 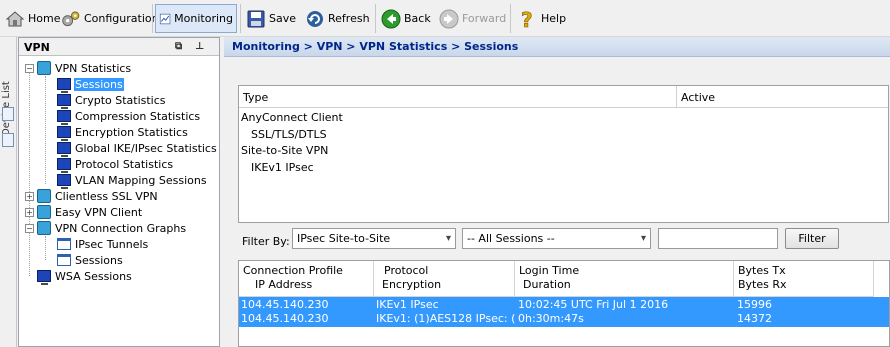 What do you see at coordinates (754, 318) in the screenshot?
I see `bytes-rx-value: 14372` at bounding box center [754, 318].